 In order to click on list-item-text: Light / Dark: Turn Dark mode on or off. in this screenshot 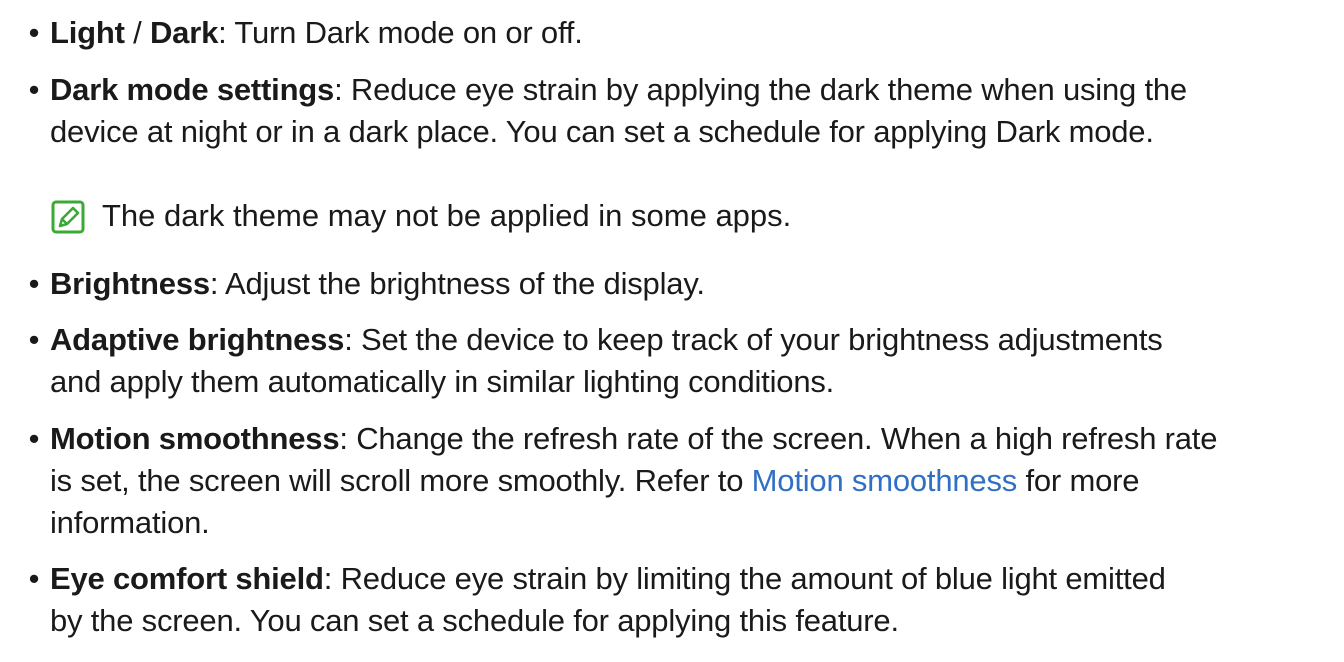, I will do `click(695, 33)`.